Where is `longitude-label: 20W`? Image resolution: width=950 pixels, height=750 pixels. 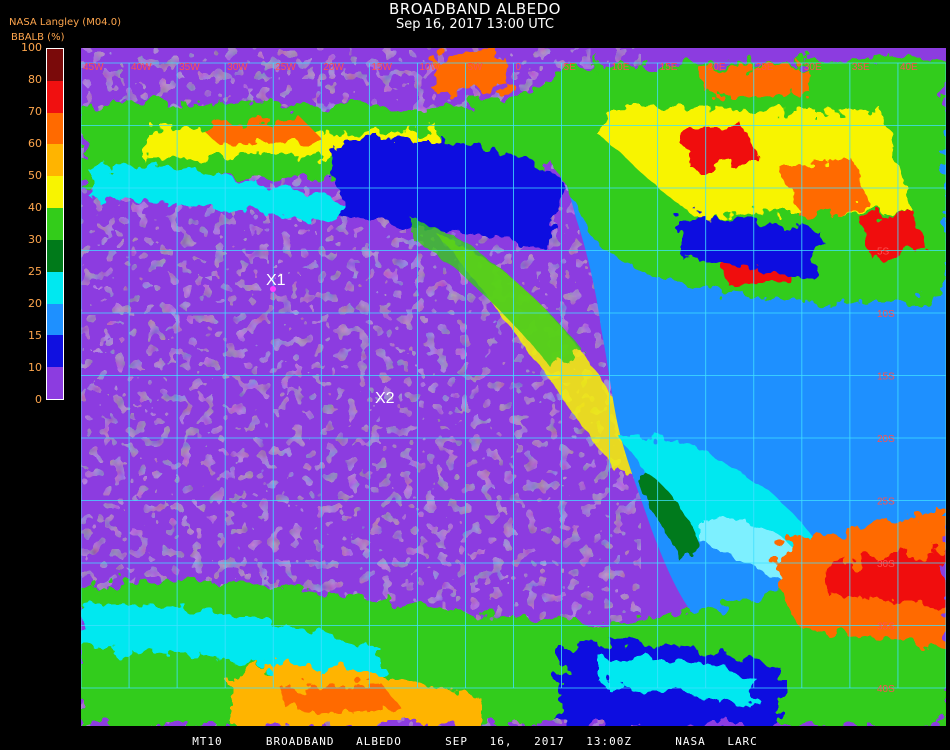
longitude-label: 20W is located at coordinates (333, 67).